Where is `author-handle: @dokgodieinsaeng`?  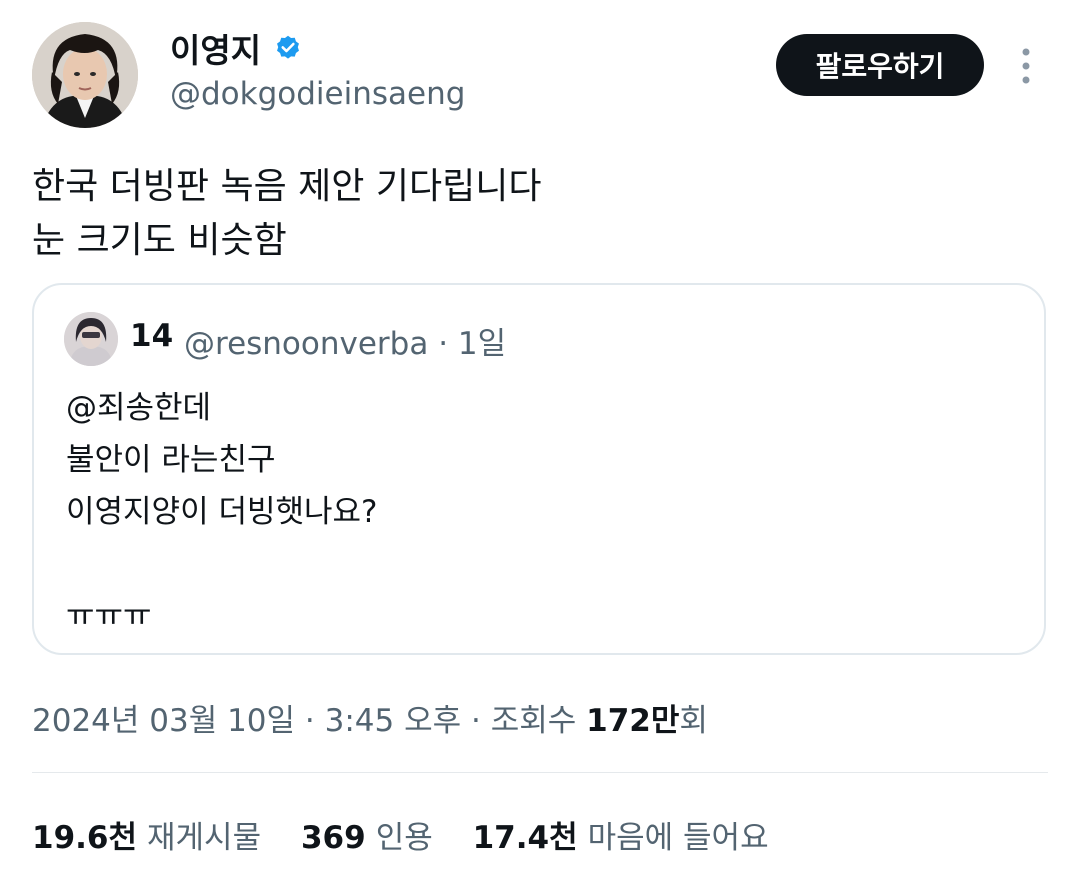 author-handle: @dokgodieinsaeng is located at coordinates (317, 94).